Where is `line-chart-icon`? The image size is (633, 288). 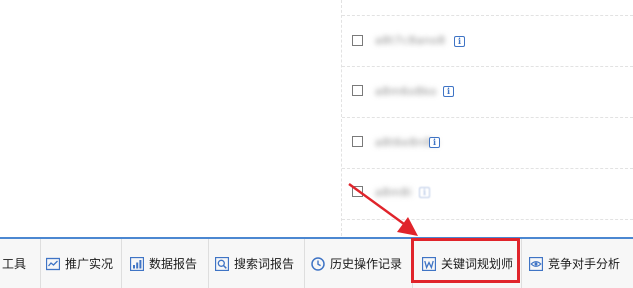
line-chart-icon is located at coordinates (53, 263).